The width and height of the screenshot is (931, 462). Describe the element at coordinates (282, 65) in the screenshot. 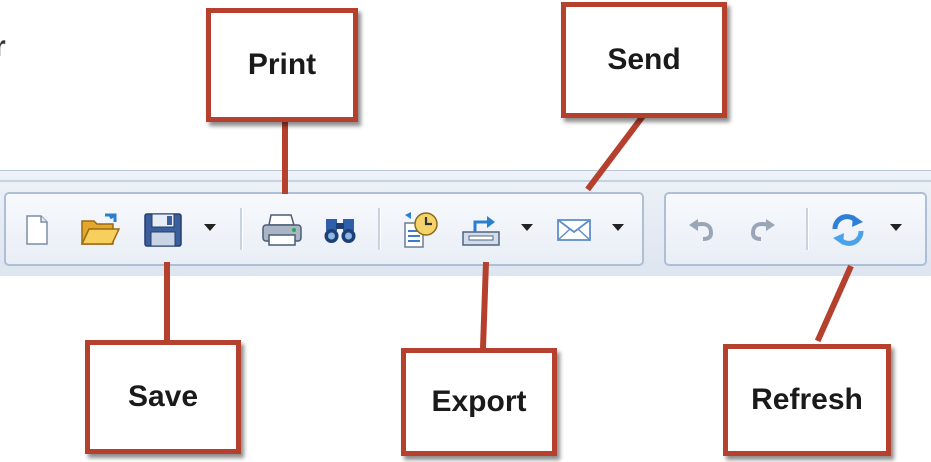

I see `print-callout: Print` at that location.